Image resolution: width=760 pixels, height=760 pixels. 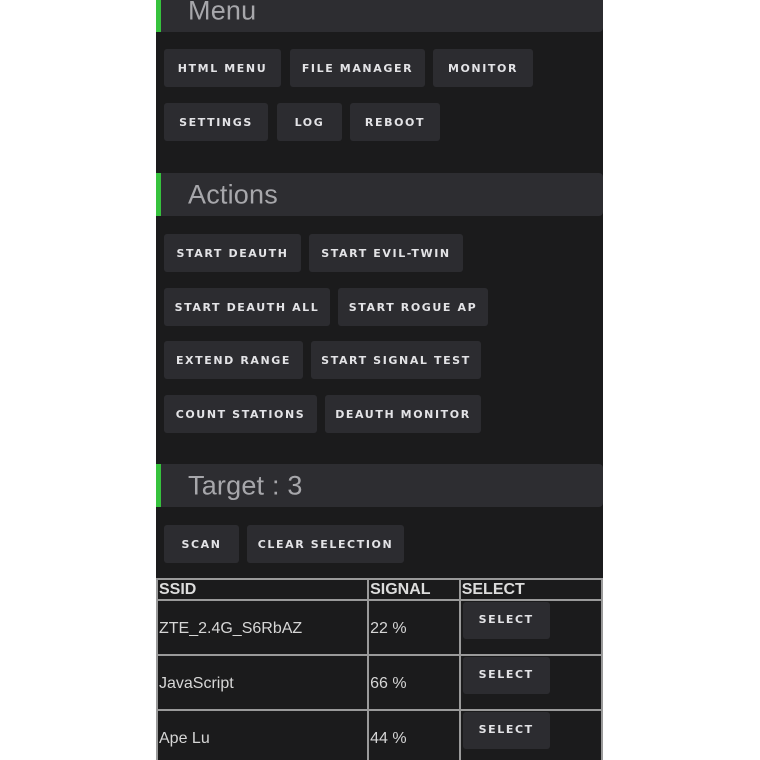 What do you see at coordinates (395, 122) in the screenshot?
I see `reboot-button: REBOOT` at bounding box center [395, 122].